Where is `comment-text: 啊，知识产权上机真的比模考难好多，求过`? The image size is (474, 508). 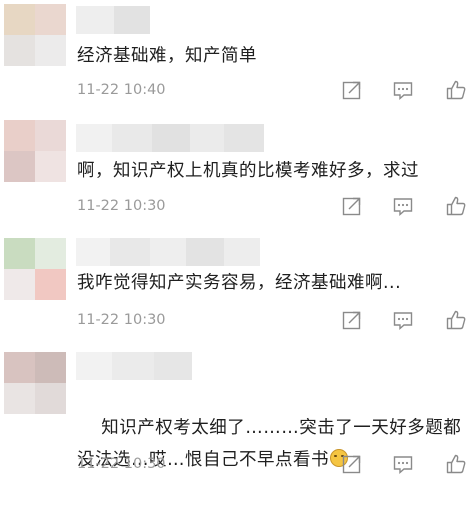 comment-text: 啊，知识产权上机真的比模考难好多，求过 is located at coordinates (248, 171).